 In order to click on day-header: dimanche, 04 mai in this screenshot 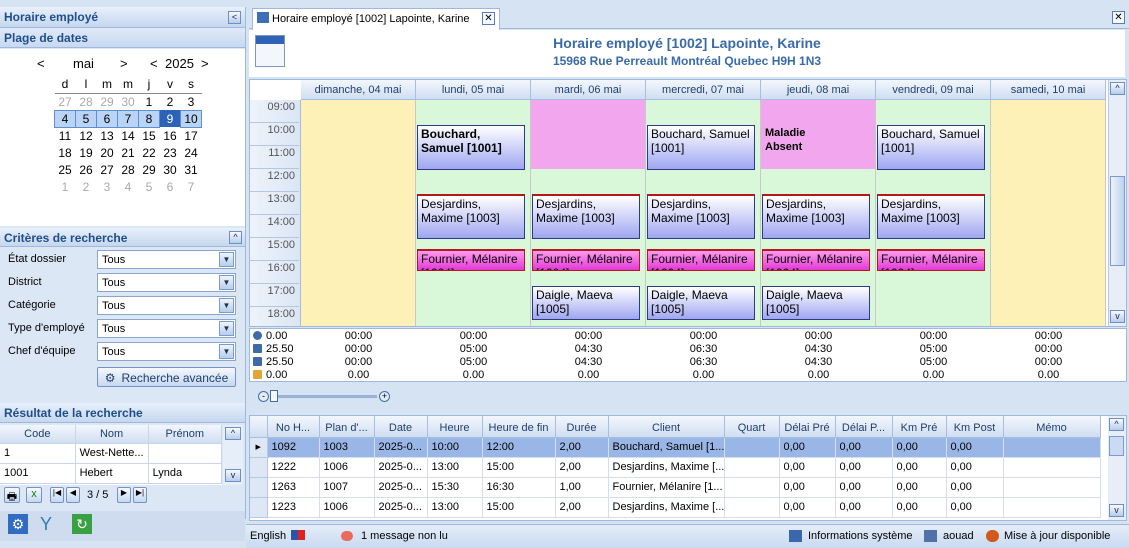, I will do `click(358, 90)`.